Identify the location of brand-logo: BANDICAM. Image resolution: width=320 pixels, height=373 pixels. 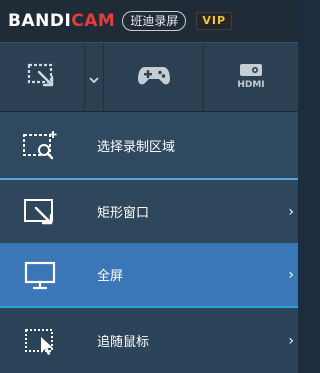
(61, 21).